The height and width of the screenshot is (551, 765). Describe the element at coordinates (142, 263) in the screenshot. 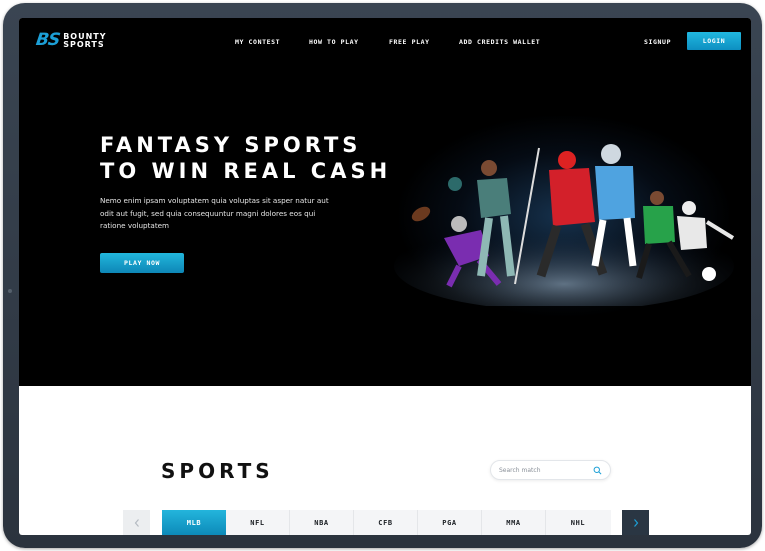

I see `play-now-button: PLAY NOW` at that location.